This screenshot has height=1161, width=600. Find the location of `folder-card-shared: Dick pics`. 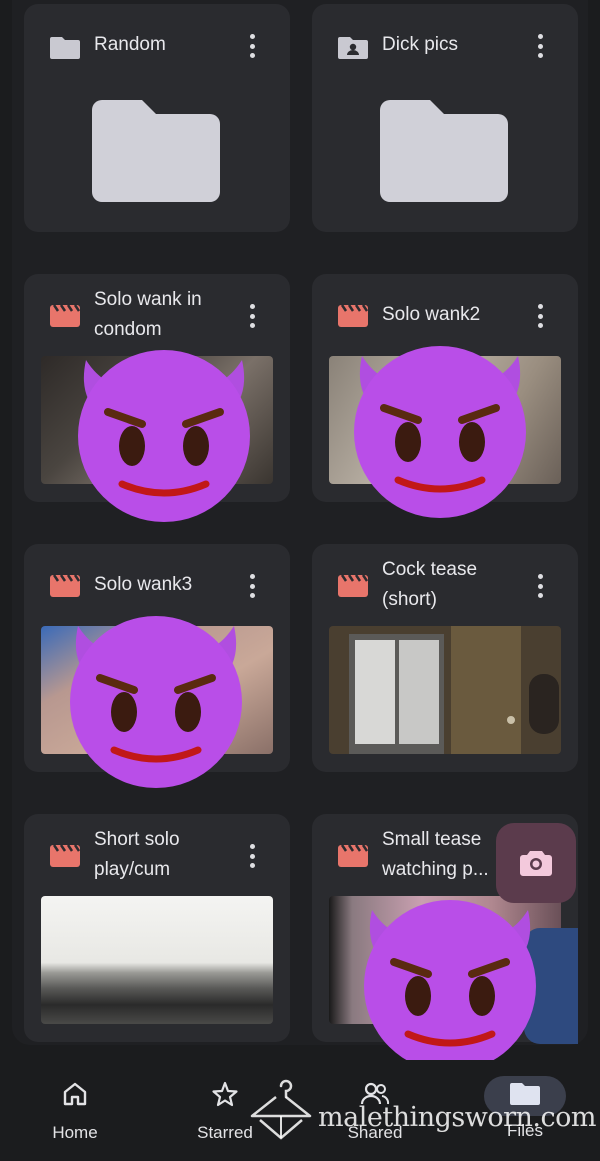

folder-card-shared: Dick pics is located at coordinates (445, 118).